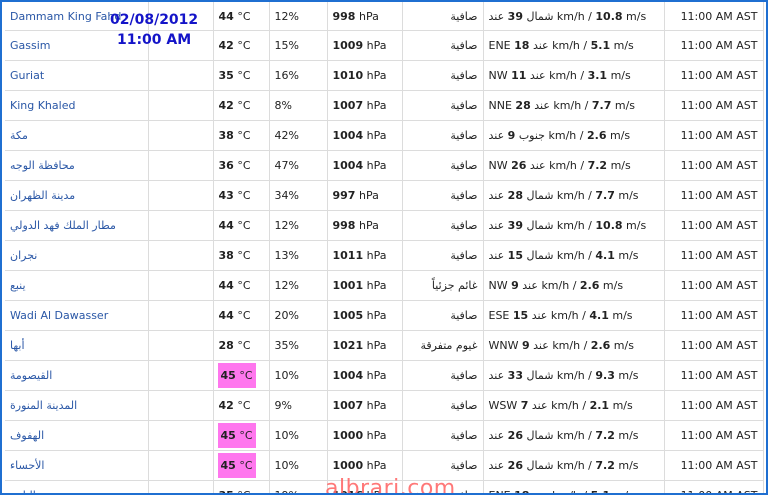 Image resolution: width=768 pixels, height=495 pixels. What do you see at coordinates (30, 45) in the screenshot?
I see `station-link: Gassim` at bounding box center [30, 45].